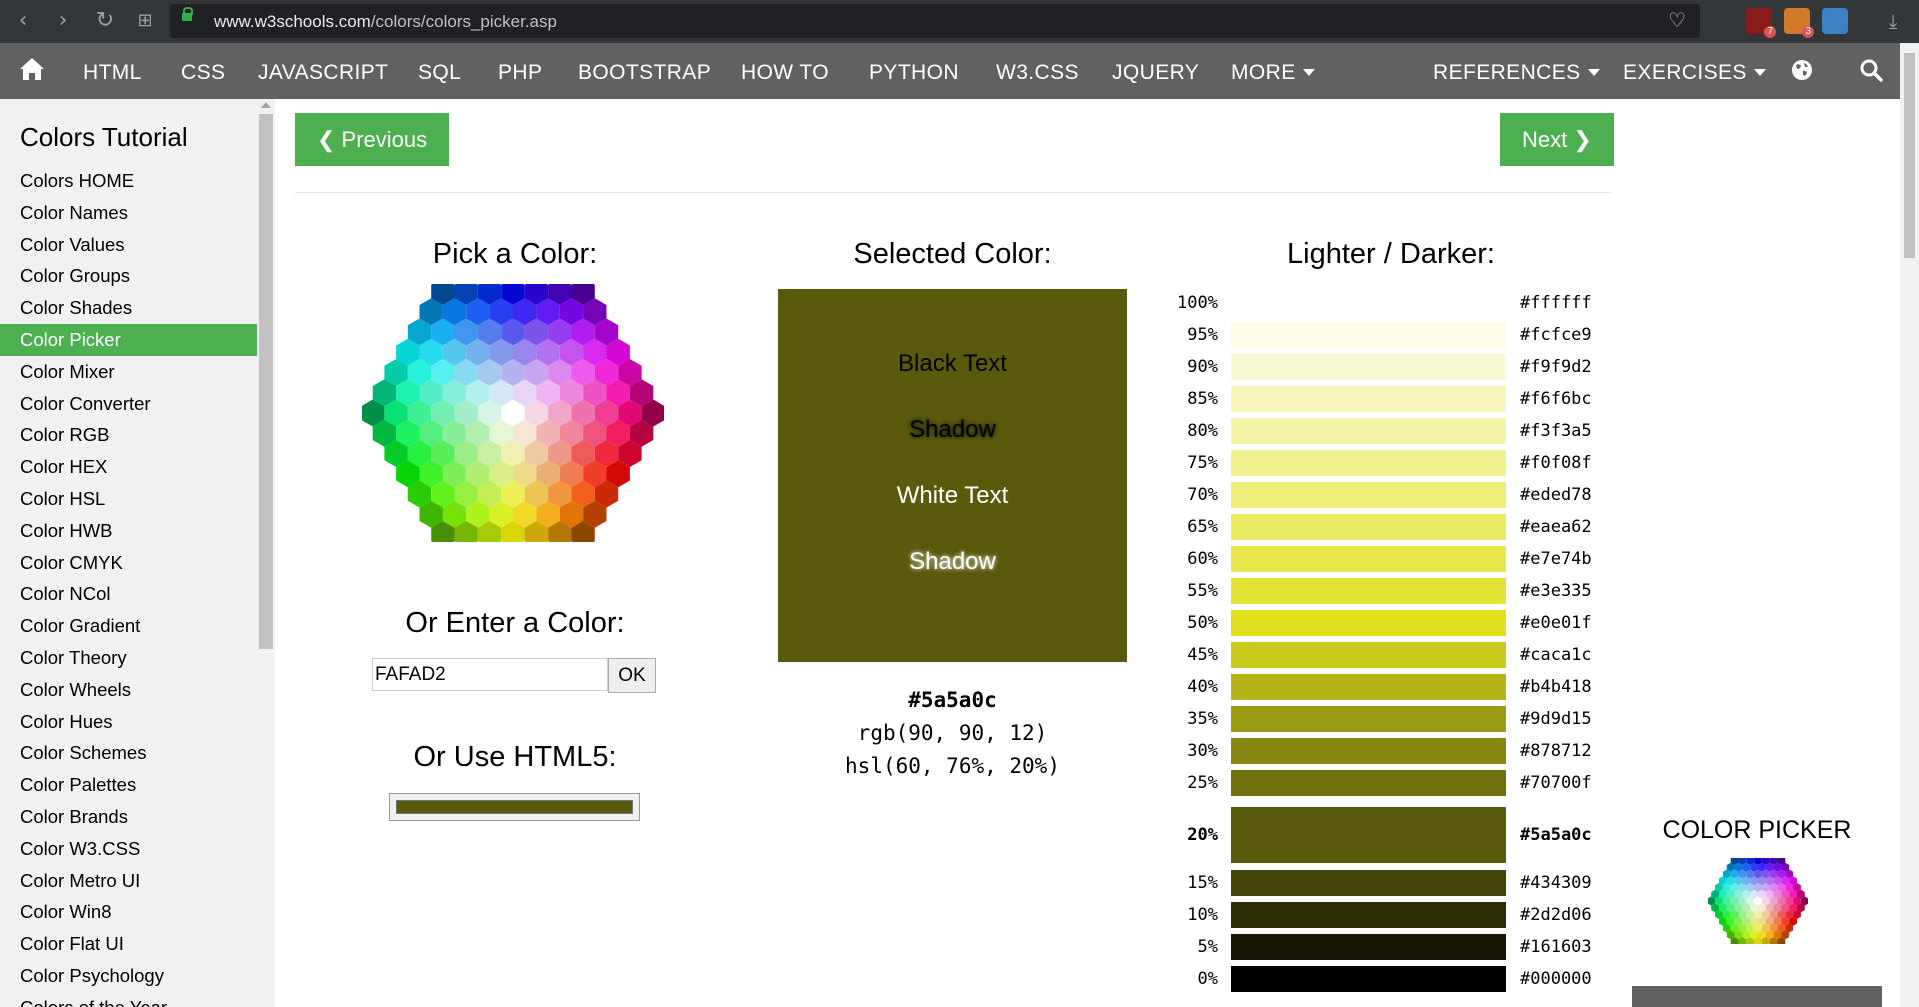 This screenshot has width=1919, height=1007. Describe the element at coordinates (128, 594) in the screenshot. I see `sidebar-item-color-ncol: Color NCol` at that location.